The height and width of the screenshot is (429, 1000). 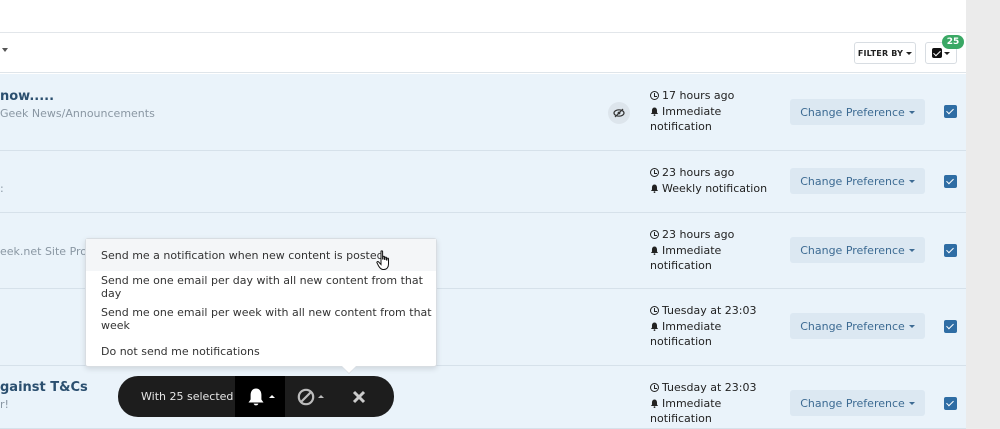 What do you see at coordinates (880, 53) in the screenshot?
I see `filter-by-label: FILTER BY` at bounding box center [880, 53].